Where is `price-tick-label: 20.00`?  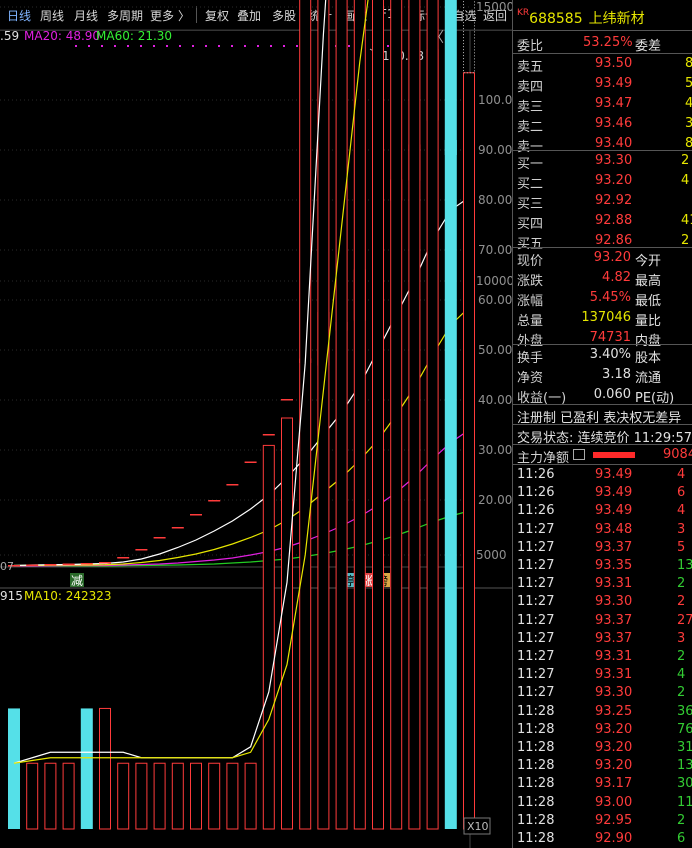 price-tick-label: 20.00 is located at coordinates (495, 500).